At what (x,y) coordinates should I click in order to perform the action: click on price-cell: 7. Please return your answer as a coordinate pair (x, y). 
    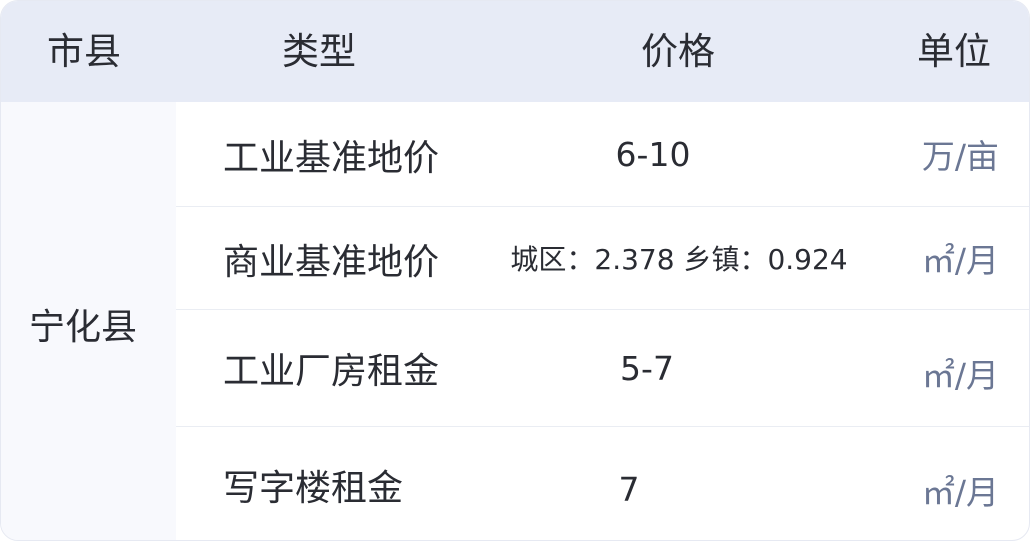
    Looking at the image, I should click on (629, 489).